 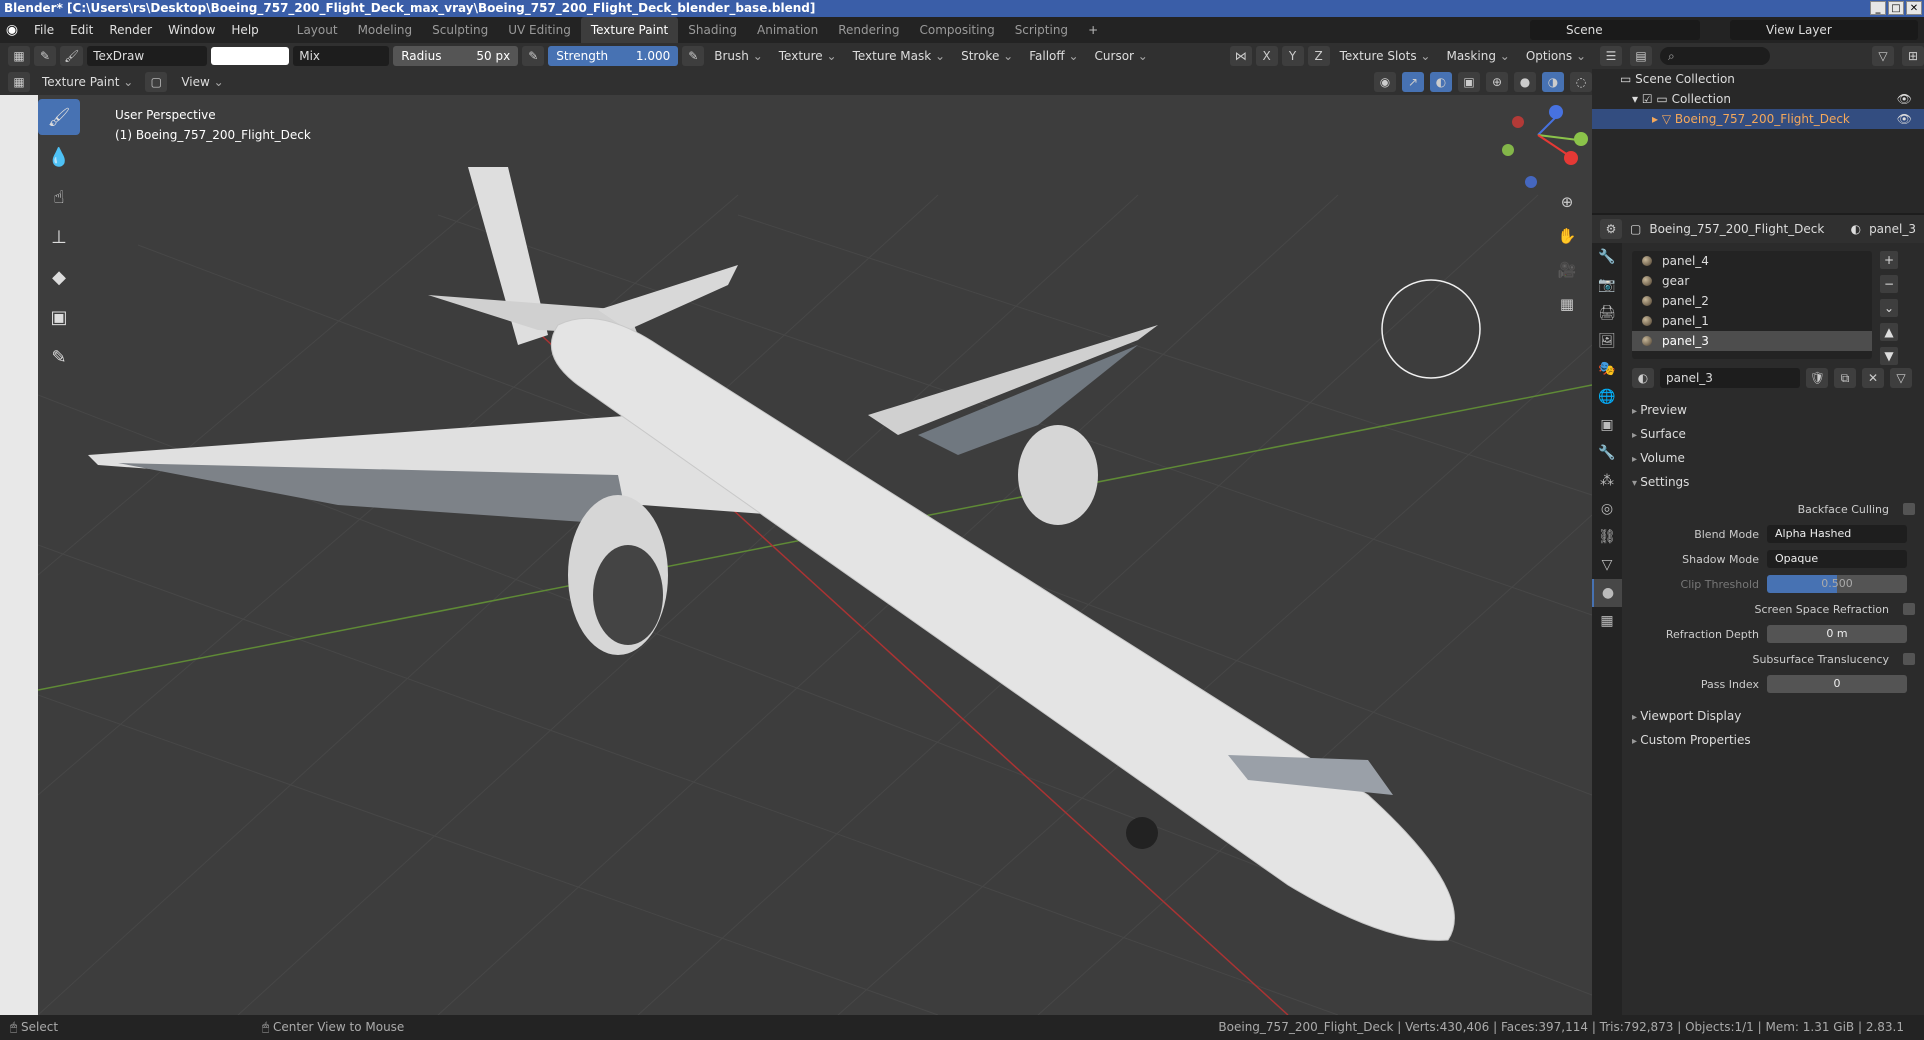 I want to click on strength-slider: Strength 1.000, so click(x=613, y=56).